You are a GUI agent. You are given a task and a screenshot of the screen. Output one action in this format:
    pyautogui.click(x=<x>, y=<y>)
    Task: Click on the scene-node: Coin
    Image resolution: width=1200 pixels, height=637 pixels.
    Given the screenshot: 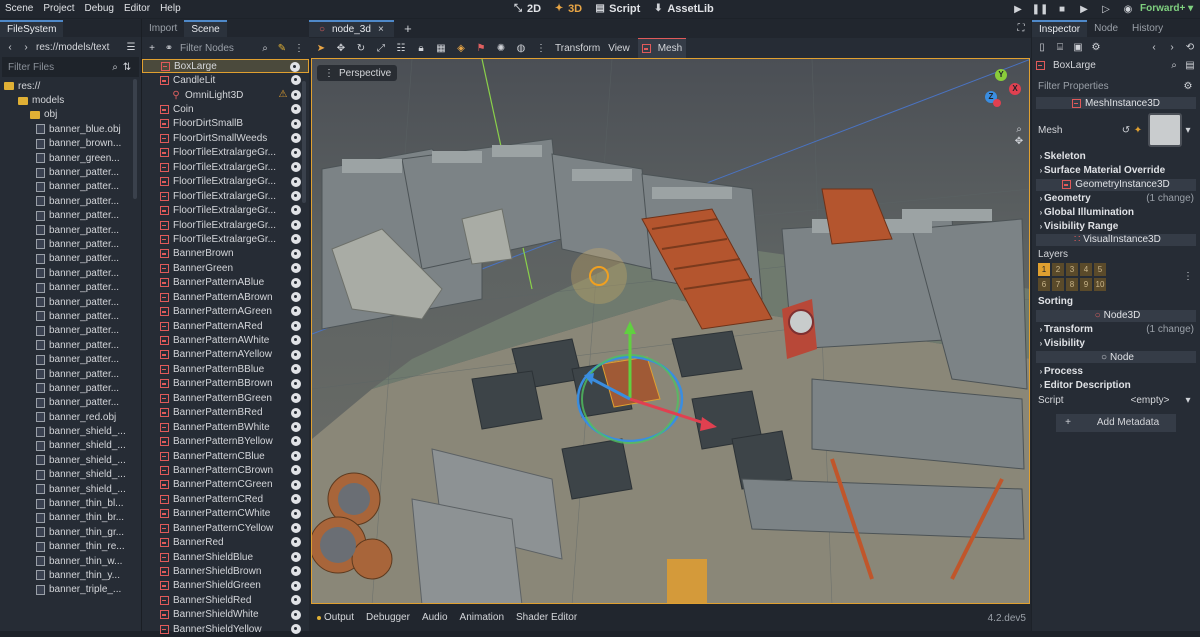 What is the action you would take?
    pyautogui.click(x=225, y=109)
    